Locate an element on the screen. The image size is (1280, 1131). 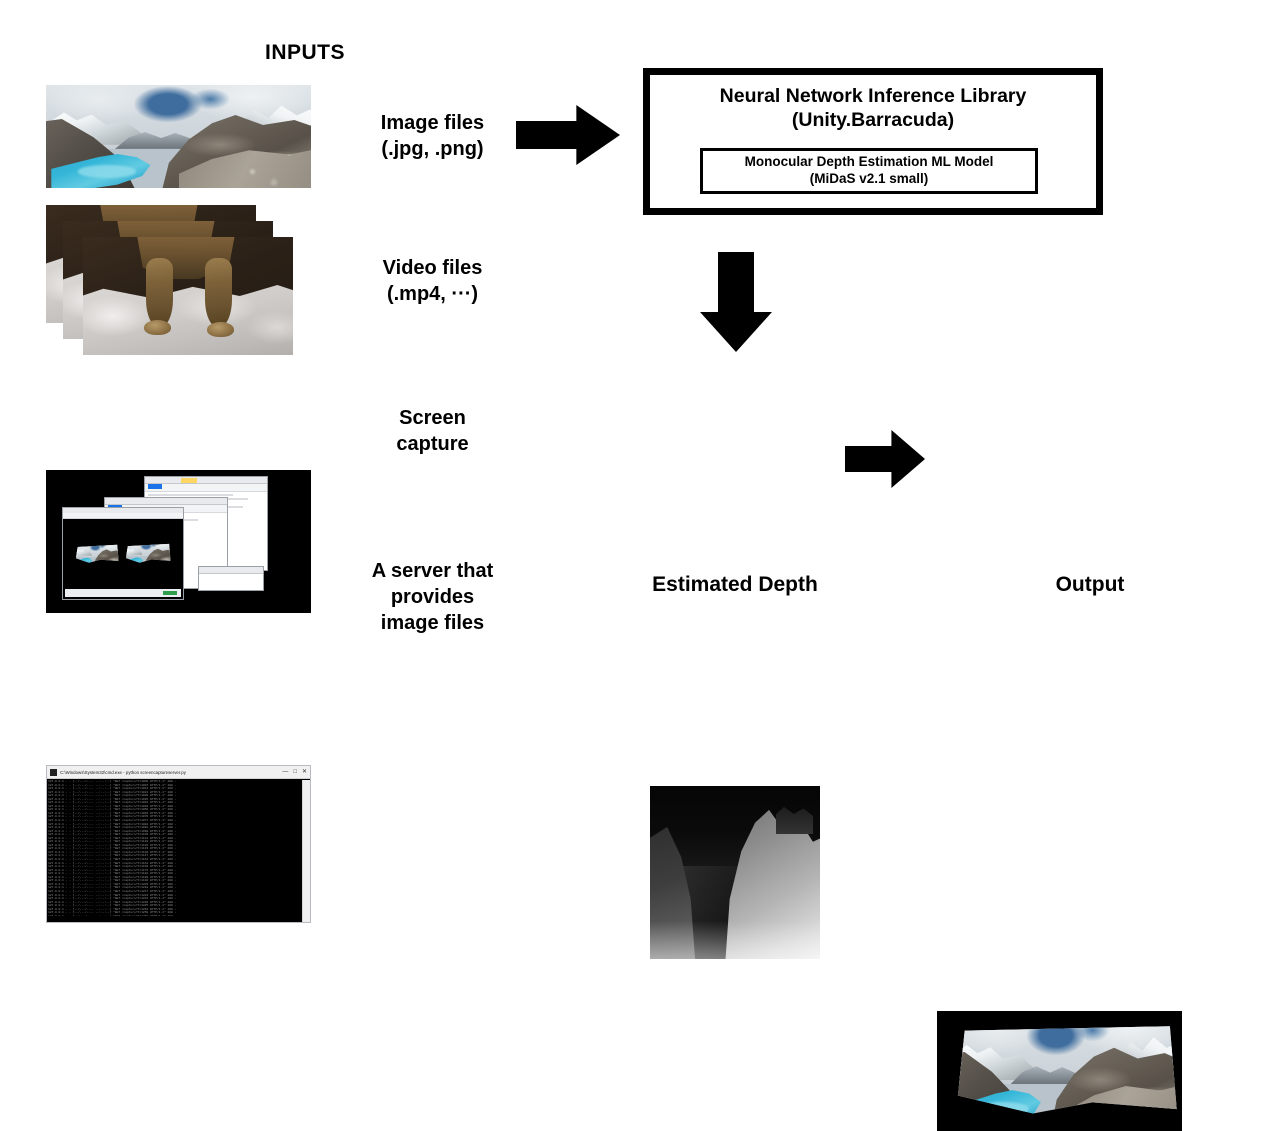
depth-map-image is located at coordinates (735, 872).